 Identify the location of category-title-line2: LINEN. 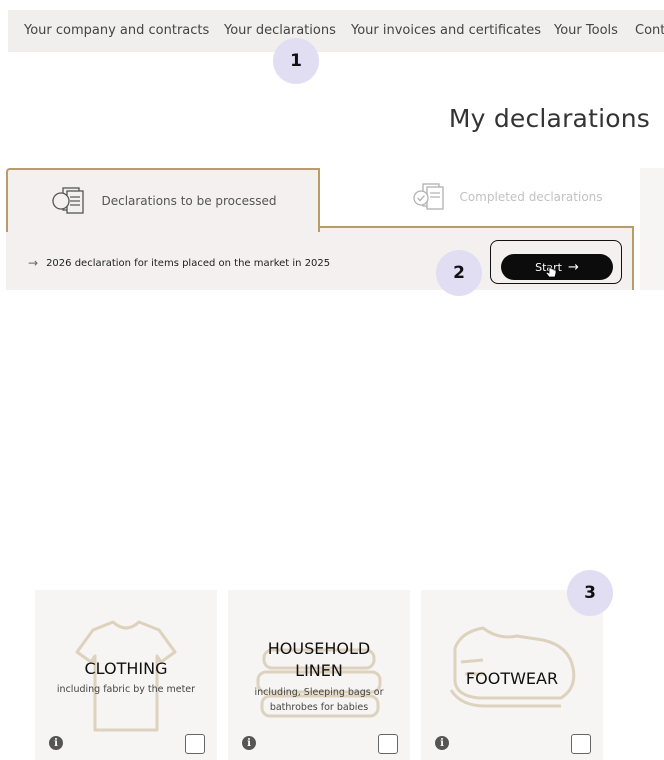
(319, 670).